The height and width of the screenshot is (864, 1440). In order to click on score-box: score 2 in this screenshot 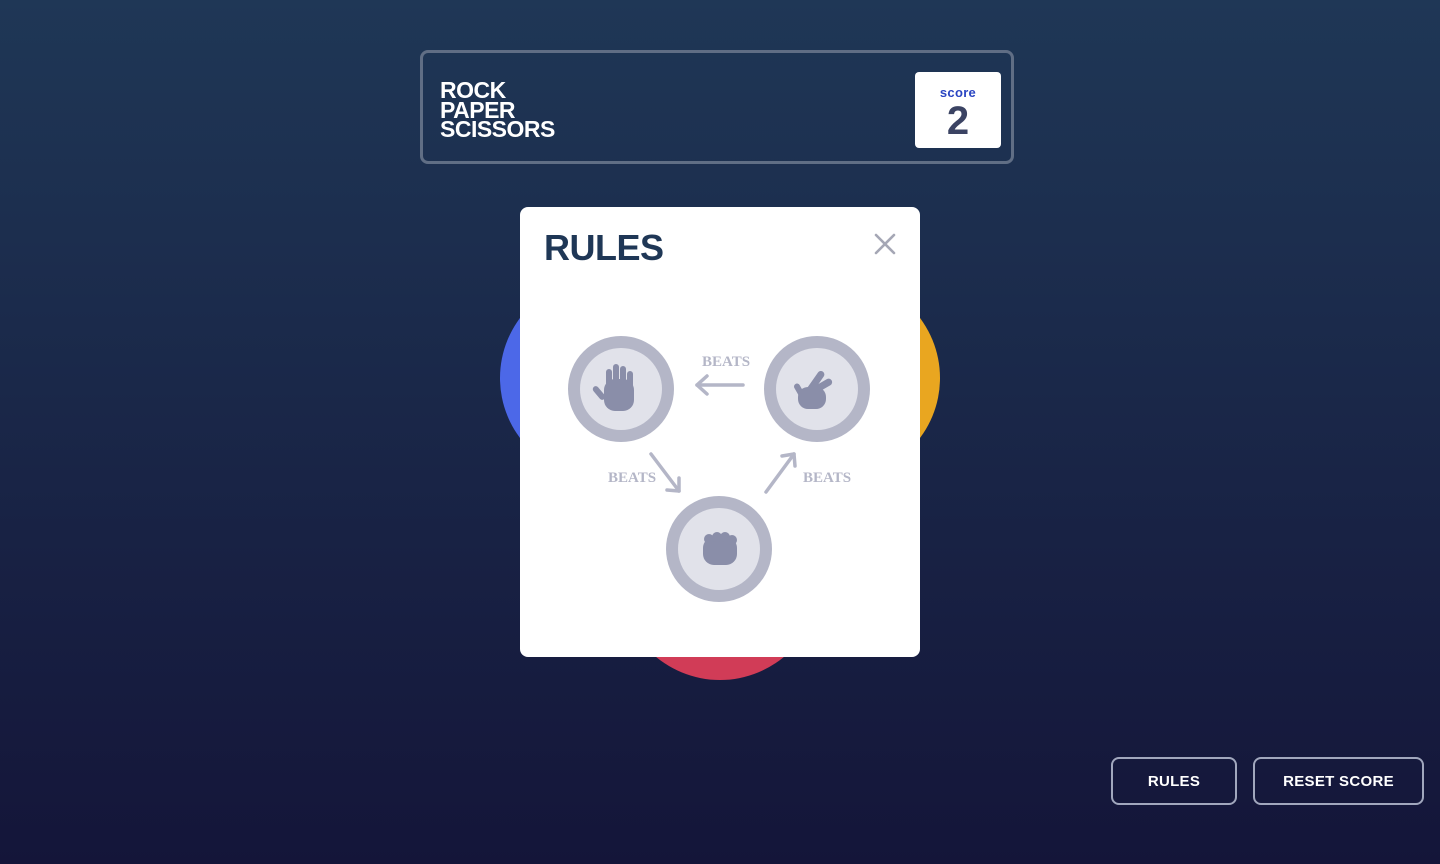, I will do `click(958, 110)`.